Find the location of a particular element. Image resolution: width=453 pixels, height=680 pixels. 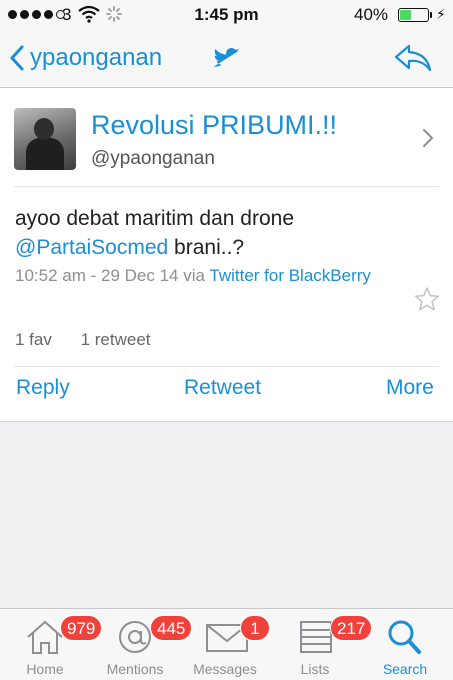

tab-messages: 1 Messages is located at coordinates (225, 644).